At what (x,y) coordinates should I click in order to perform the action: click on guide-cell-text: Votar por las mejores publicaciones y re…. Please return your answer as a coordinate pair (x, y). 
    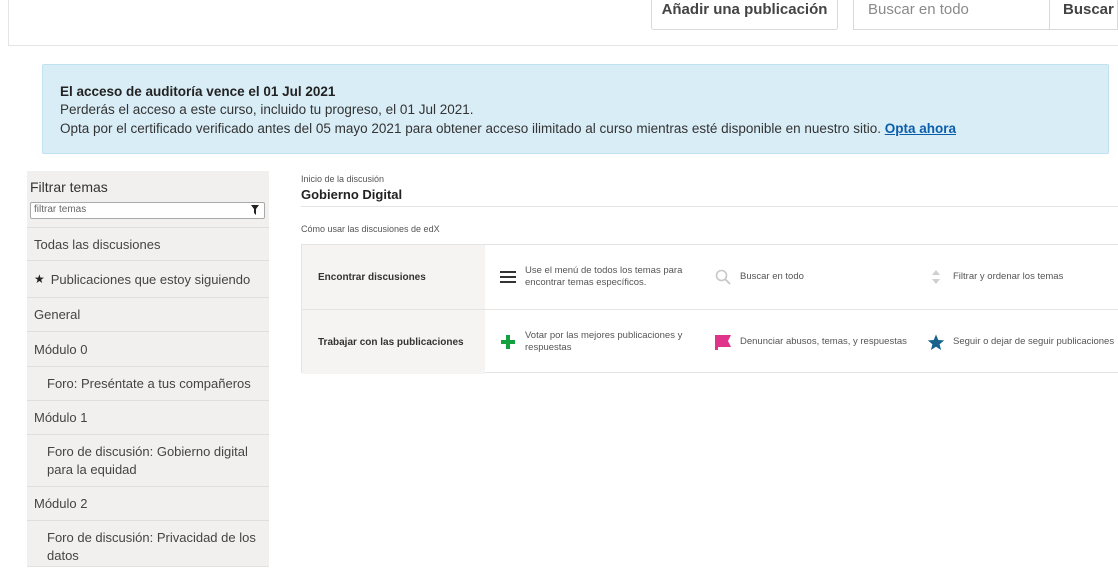
    Looking at the image, I should click on (604, 341).